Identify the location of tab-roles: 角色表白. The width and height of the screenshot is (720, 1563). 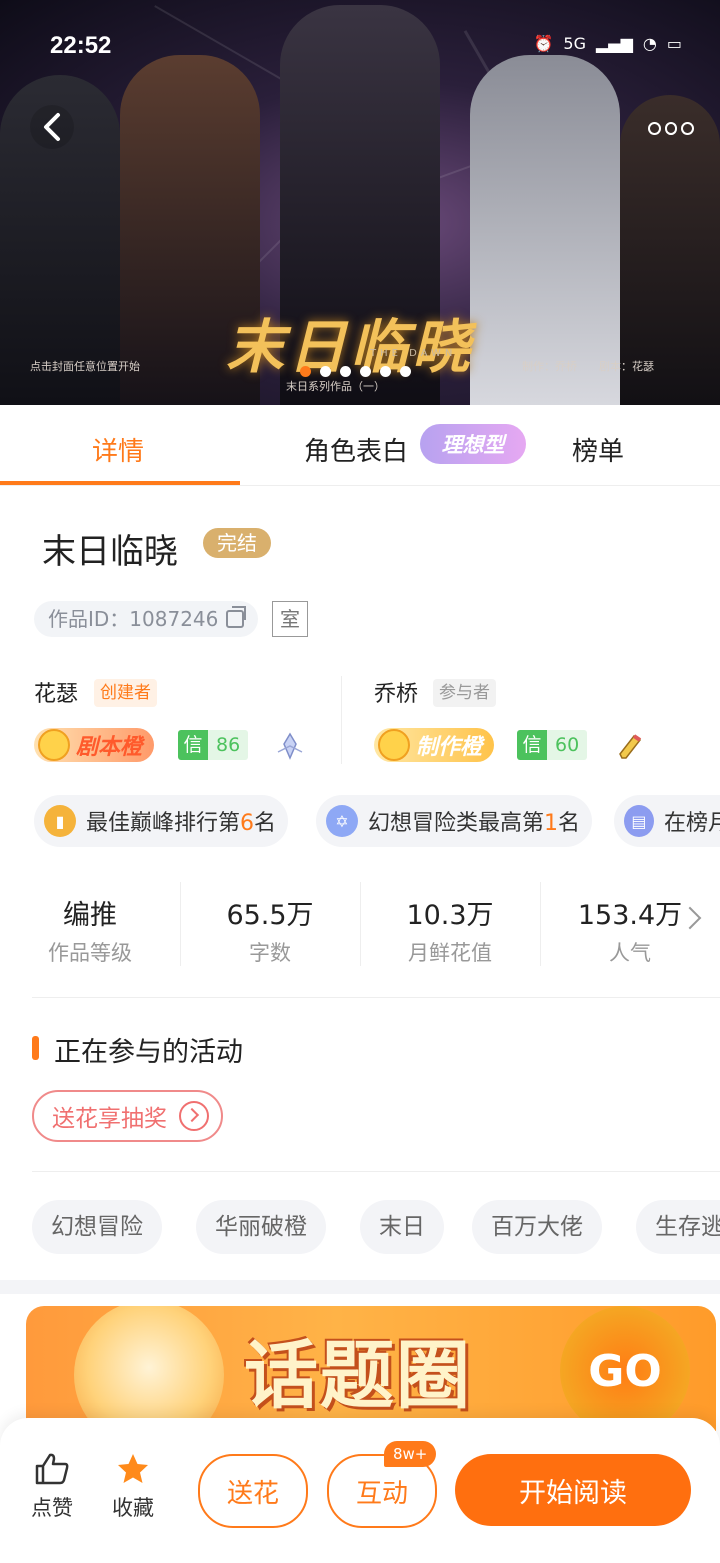
(356, 449).